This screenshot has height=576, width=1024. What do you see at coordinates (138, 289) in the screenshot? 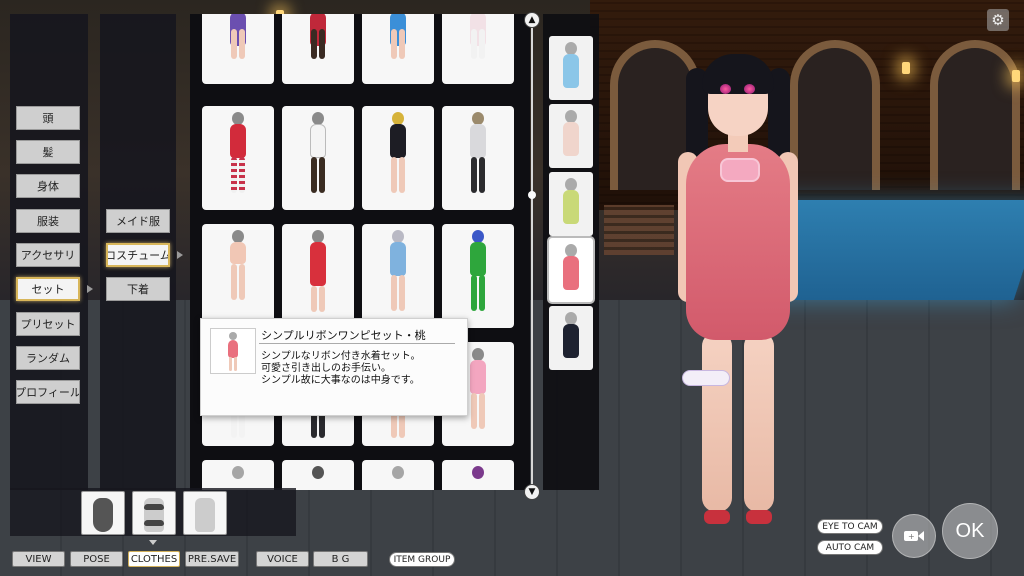
I see `sub-underwear-button: 下着` at bounding box center [138, 289].